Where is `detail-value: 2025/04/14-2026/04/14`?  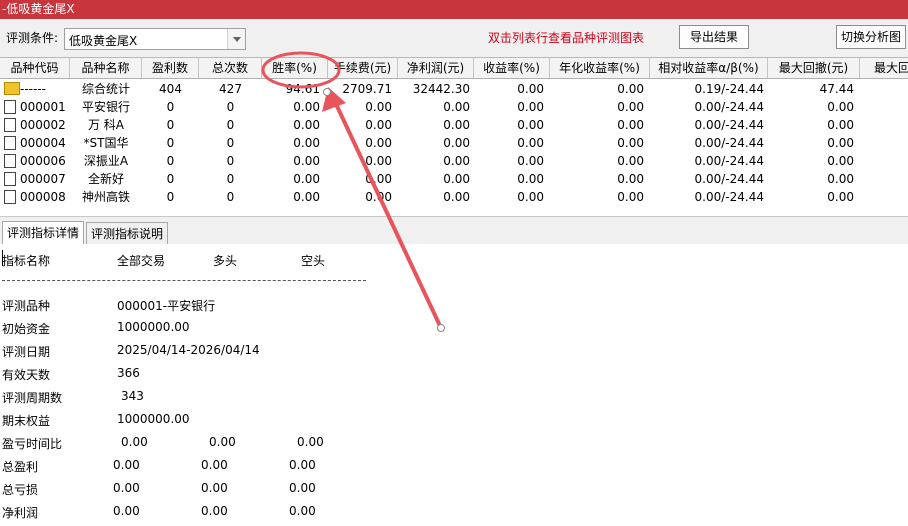 detail-value: 2025/04/14-2026/04/14 is located at coordinates (188, 350).